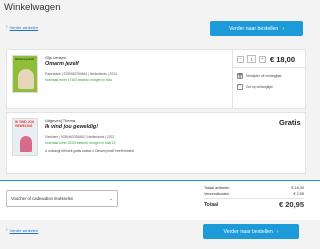  I want to click on remove-action: 🗑 Verwijder uit verlanglijst, so click(259, 76).